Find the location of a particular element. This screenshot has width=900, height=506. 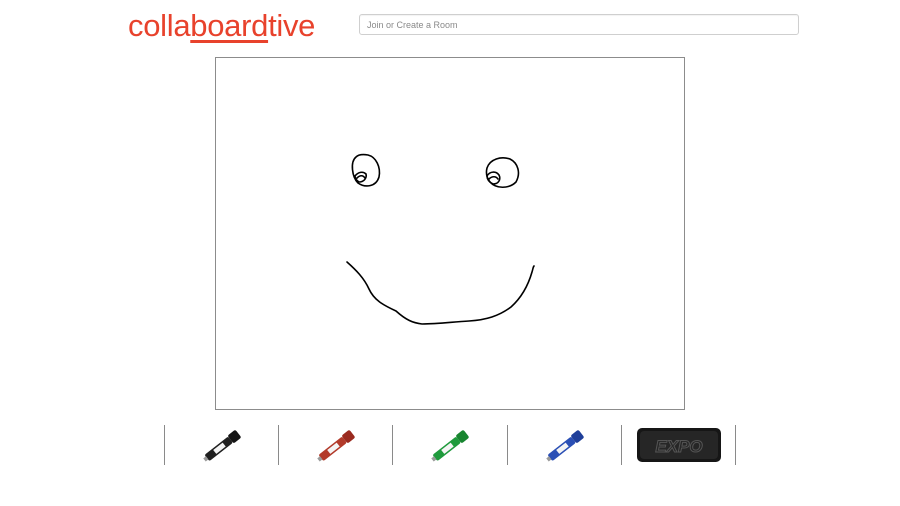

tool-toolbar: EXPO is located at coordinates (451, 445).